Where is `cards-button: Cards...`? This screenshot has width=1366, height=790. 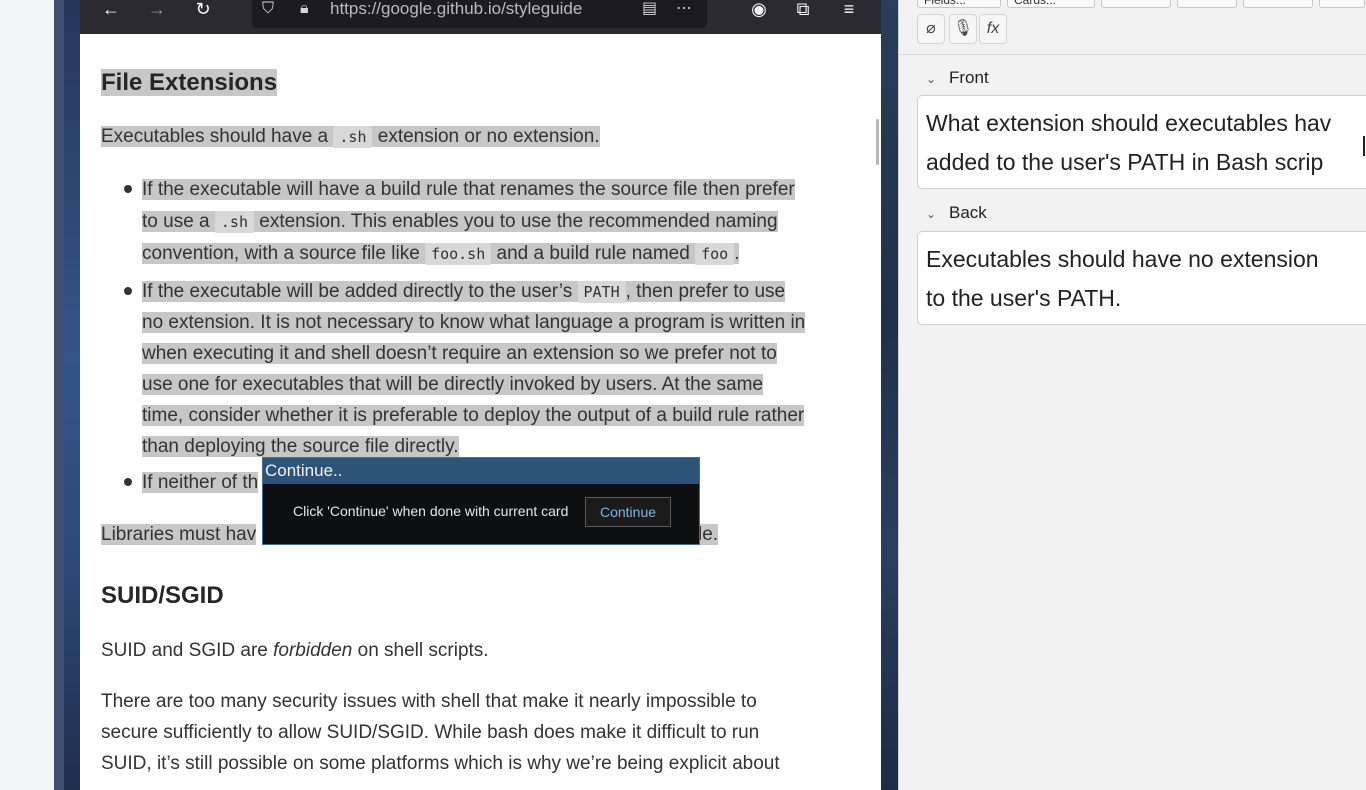 cards-button: Cards... is located at coordinates (1051, 4).